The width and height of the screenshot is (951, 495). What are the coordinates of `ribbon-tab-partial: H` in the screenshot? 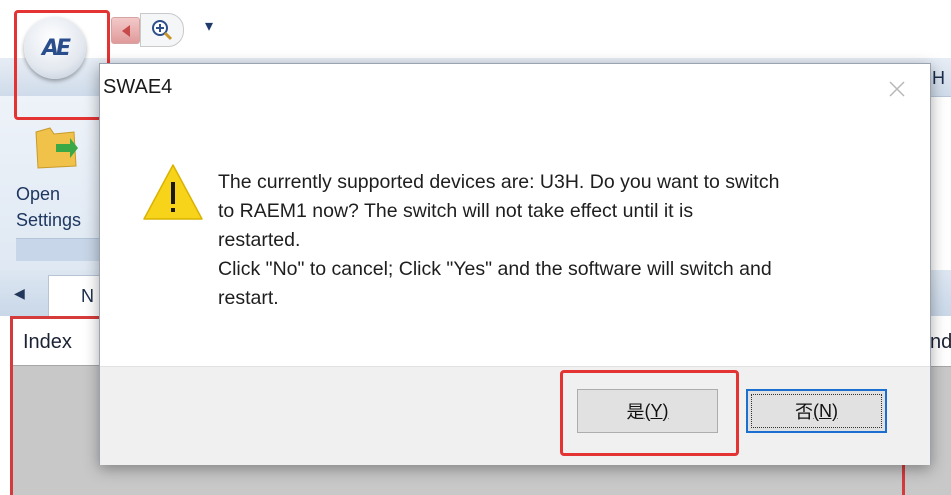 It's located at (938, 78).